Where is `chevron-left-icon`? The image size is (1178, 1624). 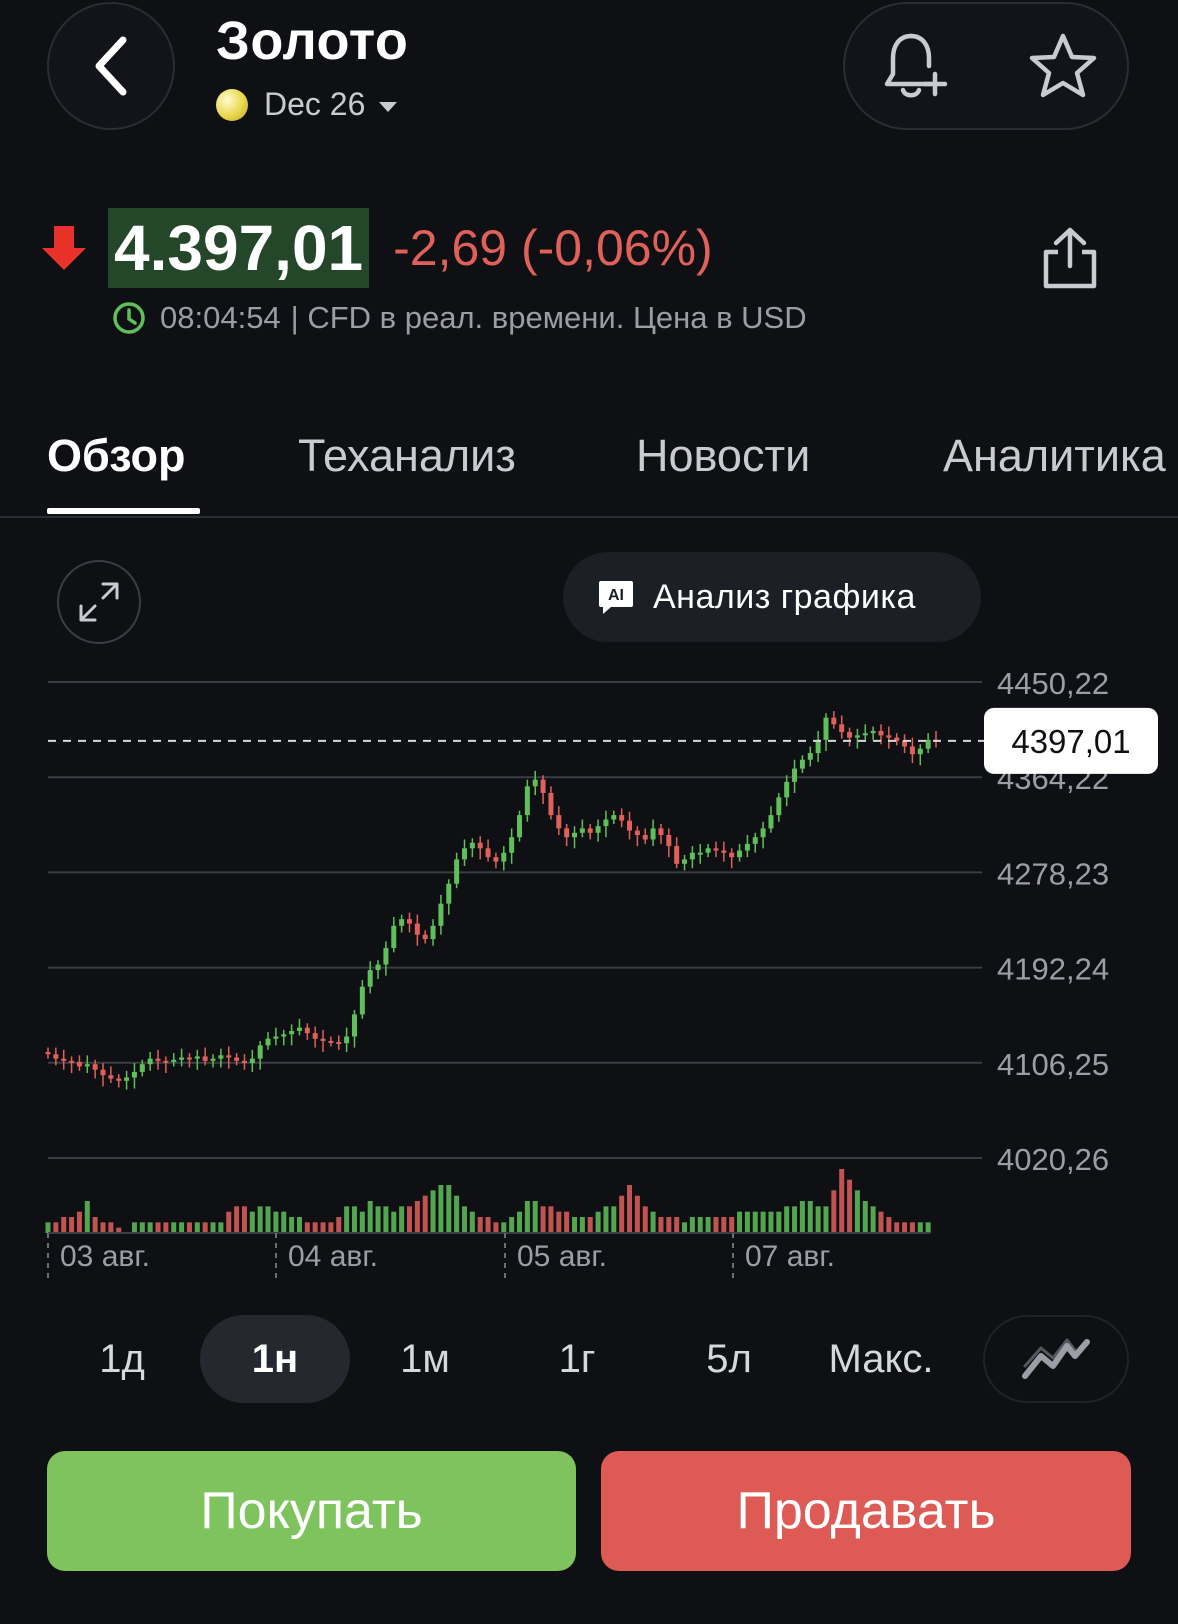
chevron-left-icon is located at coordinates (111, 66).